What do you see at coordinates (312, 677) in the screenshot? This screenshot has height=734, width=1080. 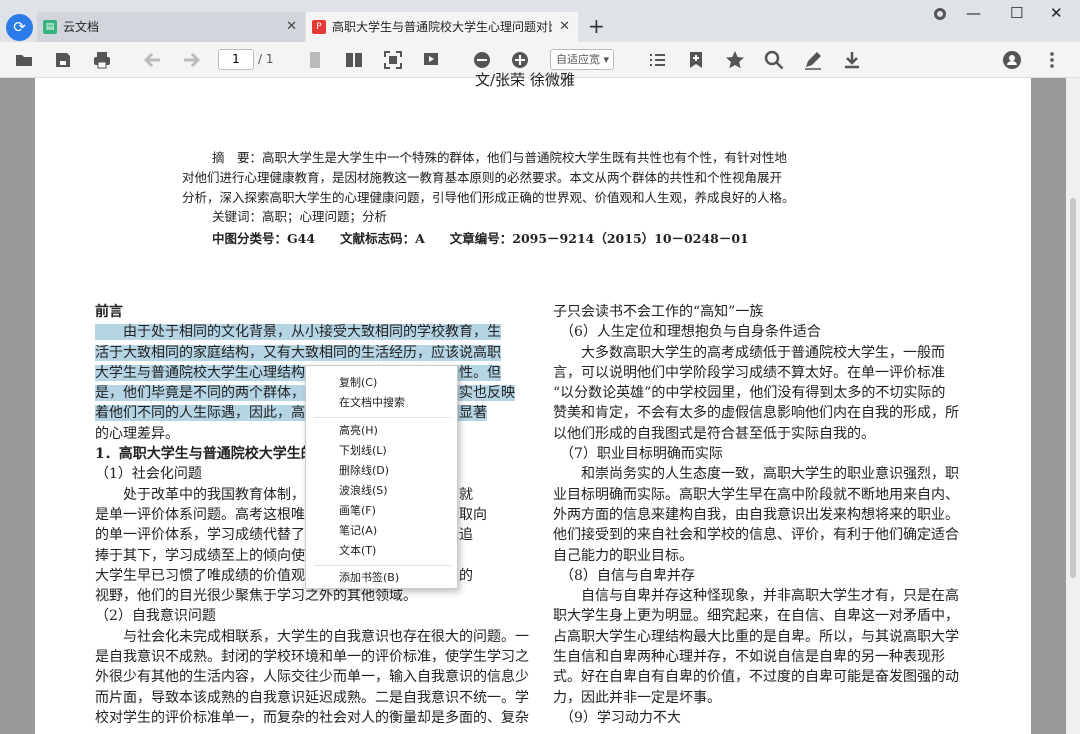 I see `text-line: 外很少有其他的生活内容，人际交往少而单一，输入自我意识的信息少` at bounding box center [312, 677].